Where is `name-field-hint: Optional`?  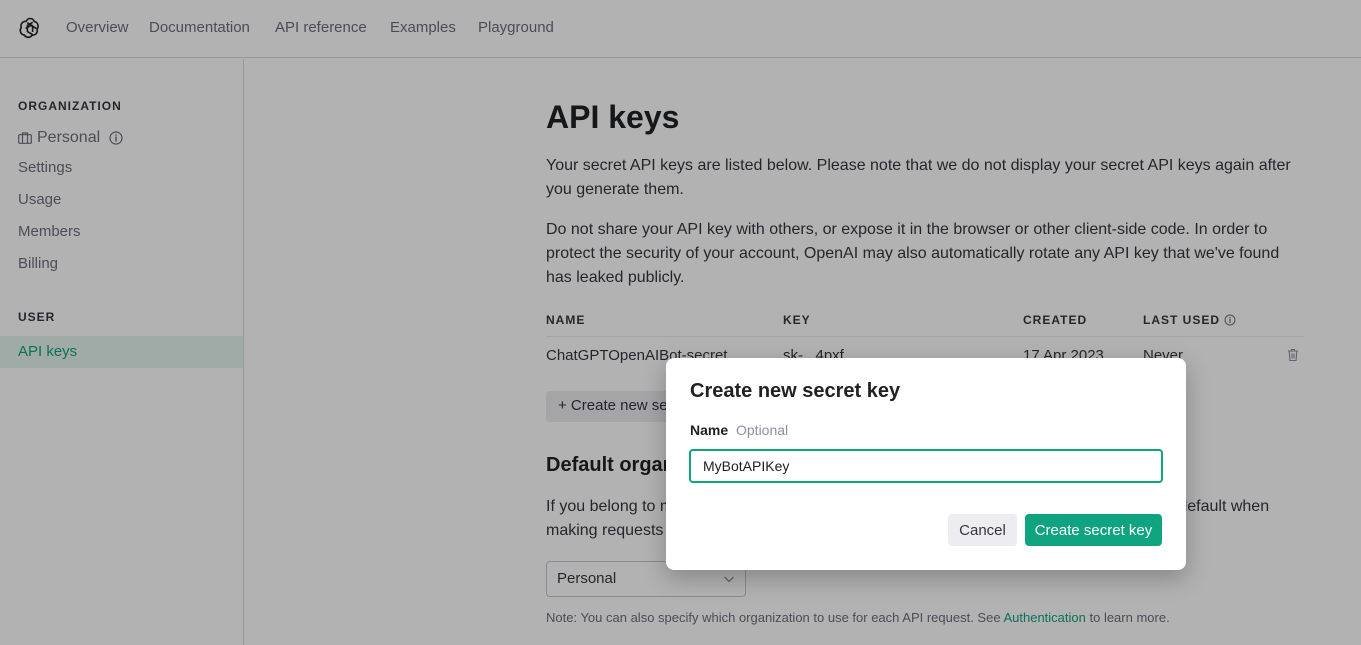 name-field-hint: Optional is located at coordinates (762, 430).